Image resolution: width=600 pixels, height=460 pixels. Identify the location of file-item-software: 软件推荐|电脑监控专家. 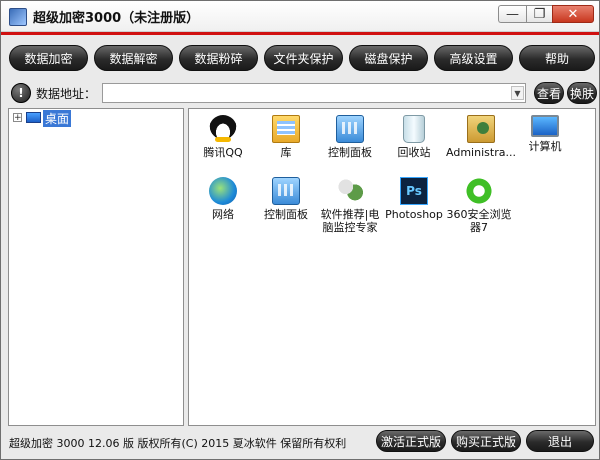
(350, 205).